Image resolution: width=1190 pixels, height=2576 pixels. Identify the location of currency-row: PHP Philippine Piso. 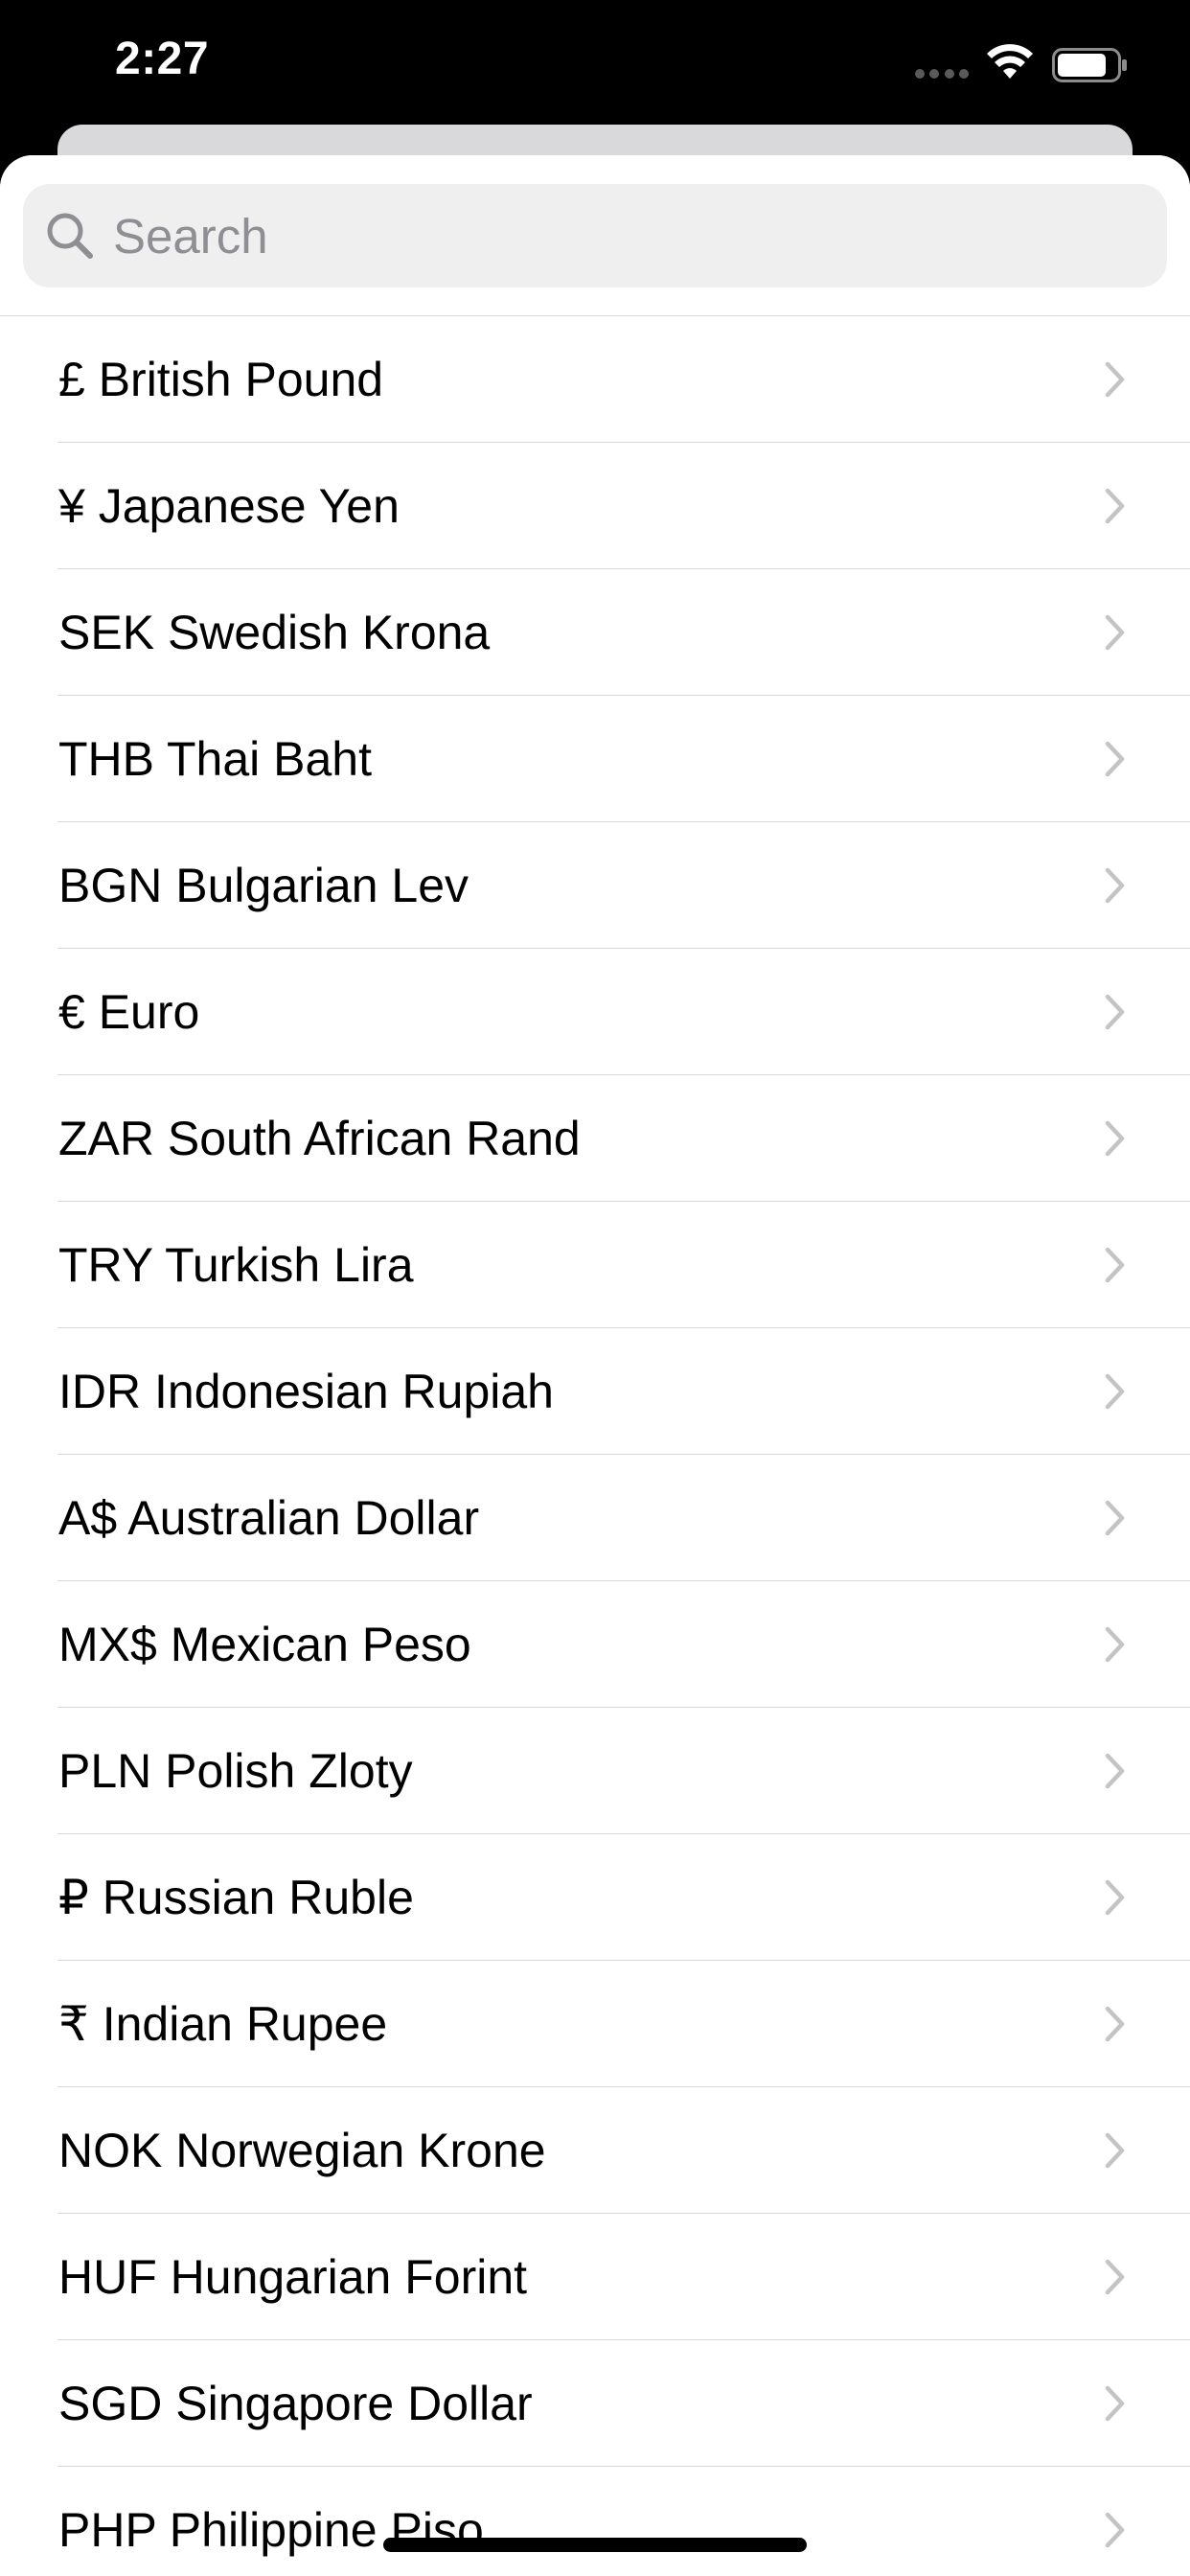
(595, 2521).